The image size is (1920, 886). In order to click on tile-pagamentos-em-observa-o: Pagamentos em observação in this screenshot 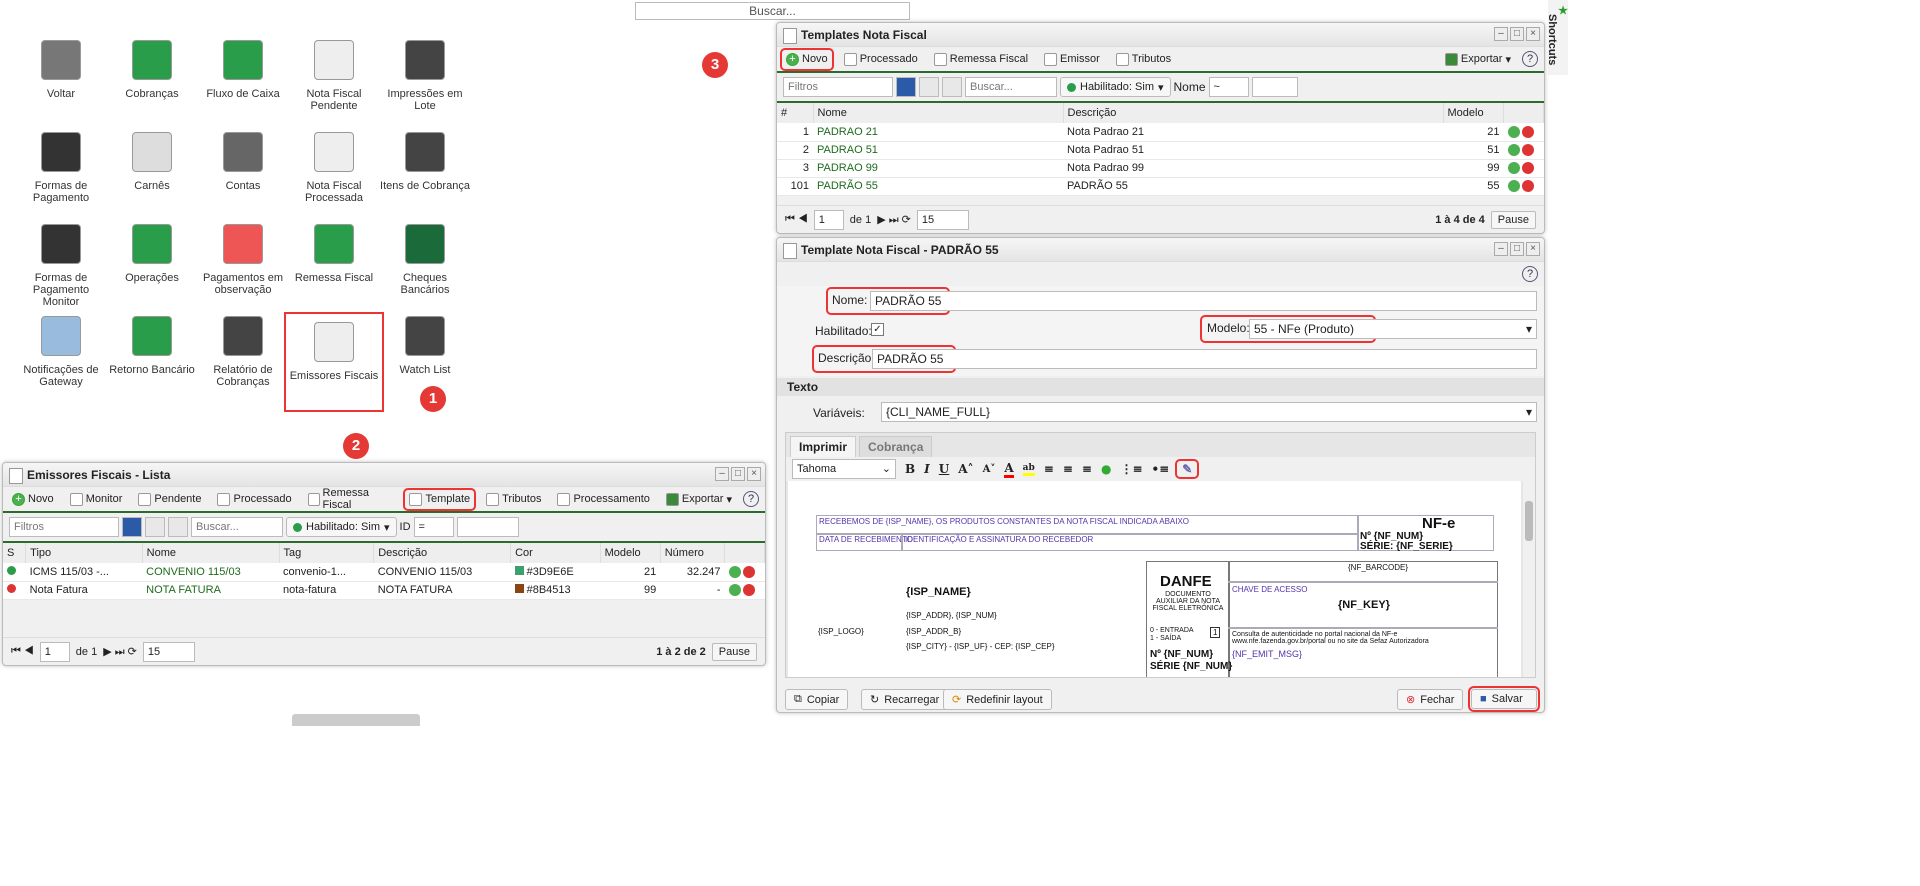, I will do `click(243, 260)`.